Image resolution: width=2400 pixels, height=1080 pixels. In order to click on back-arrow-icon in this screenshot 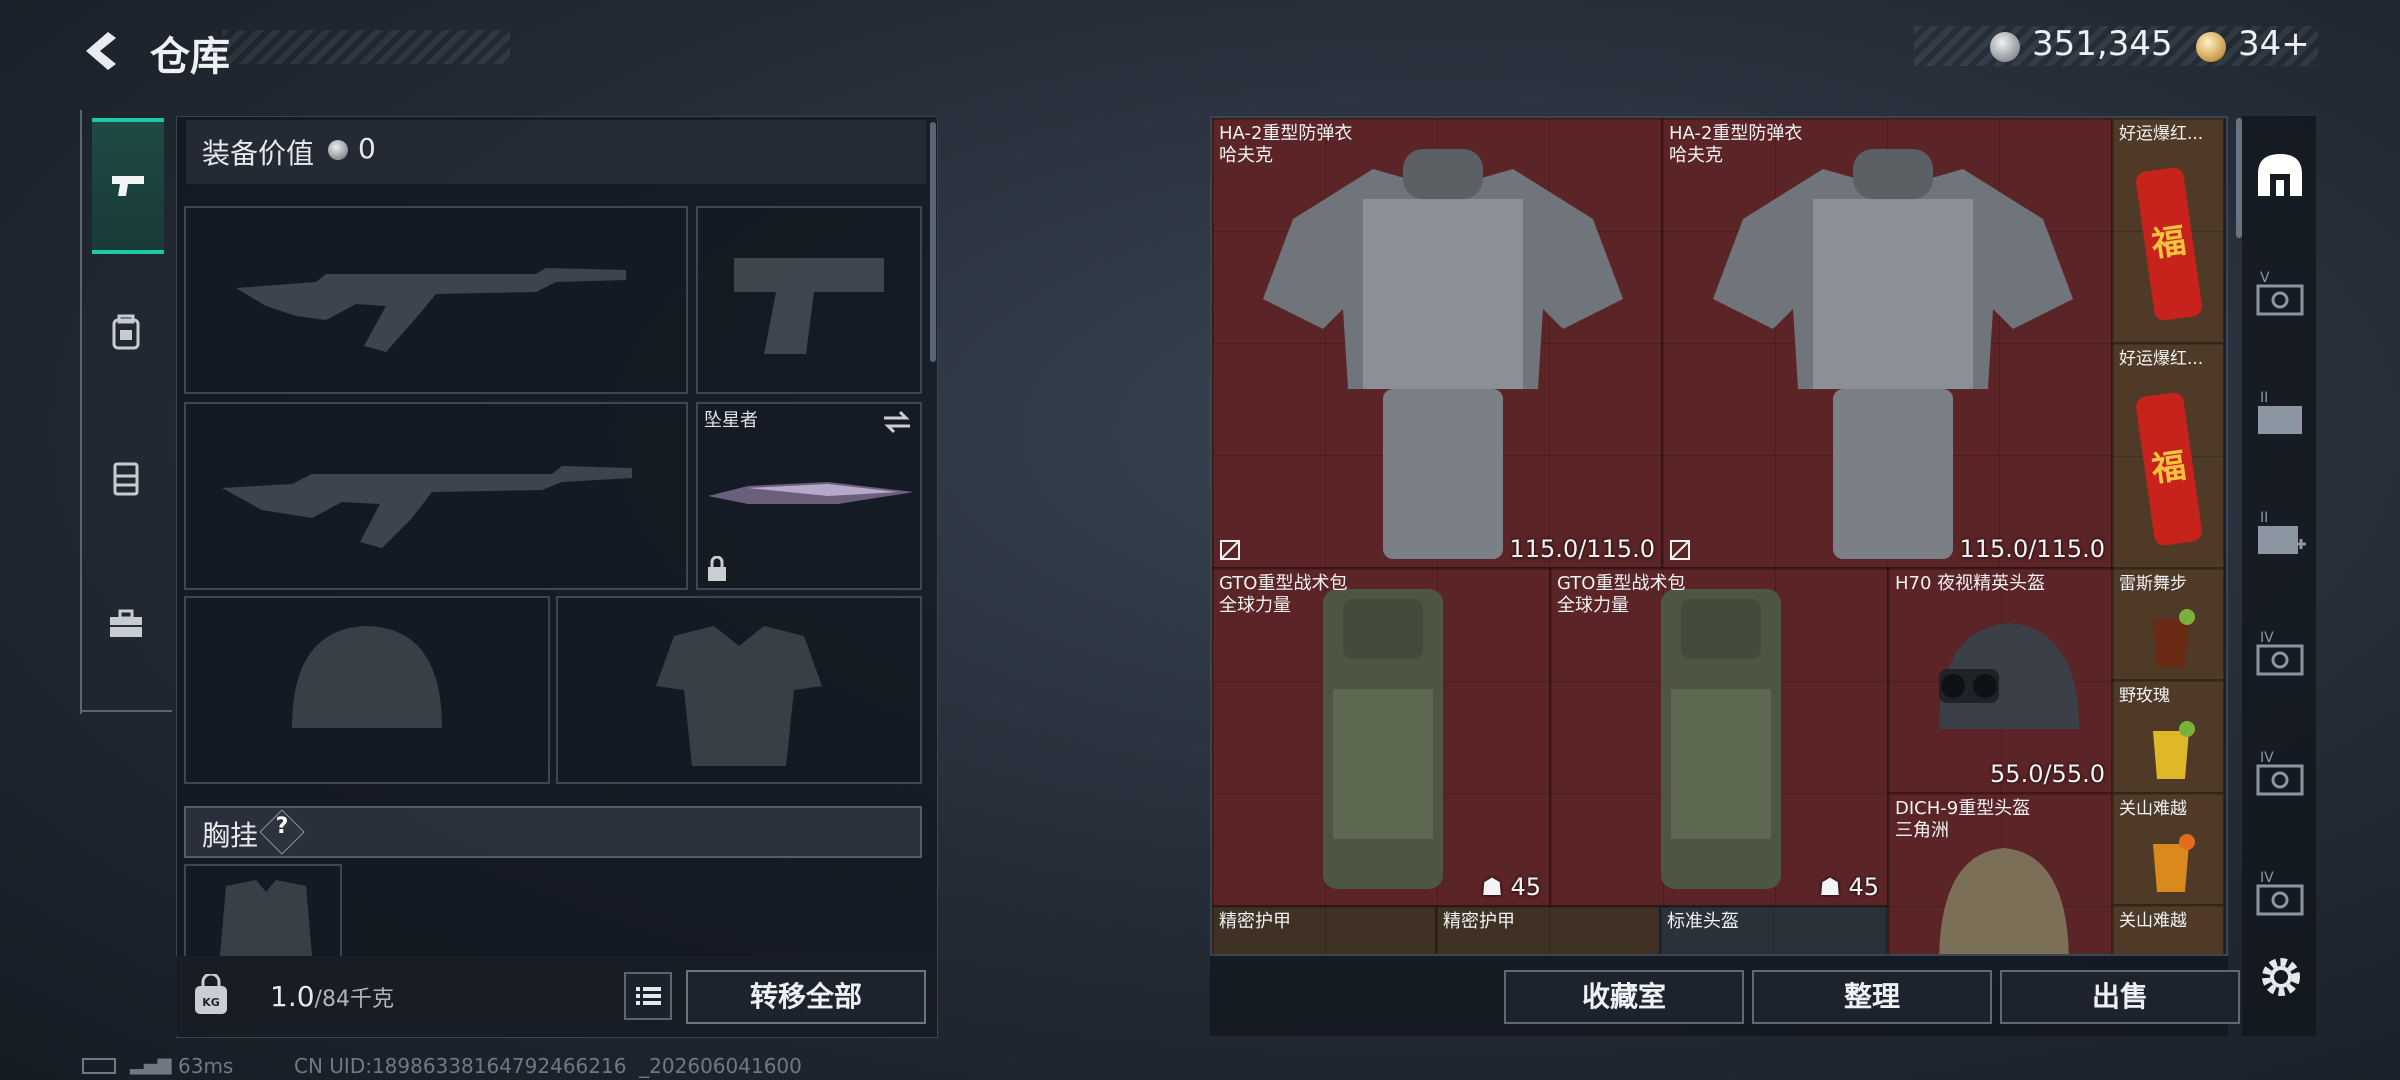, I will do `click(101, 51)`.